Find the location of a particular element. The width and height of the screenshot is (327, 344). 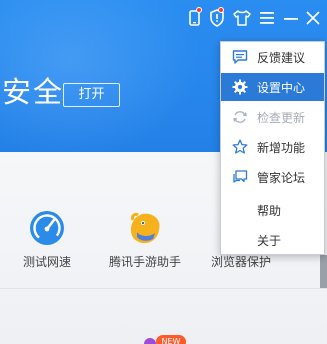

menu-item-settings: 设置中心 is located at coordinates (272, 87).